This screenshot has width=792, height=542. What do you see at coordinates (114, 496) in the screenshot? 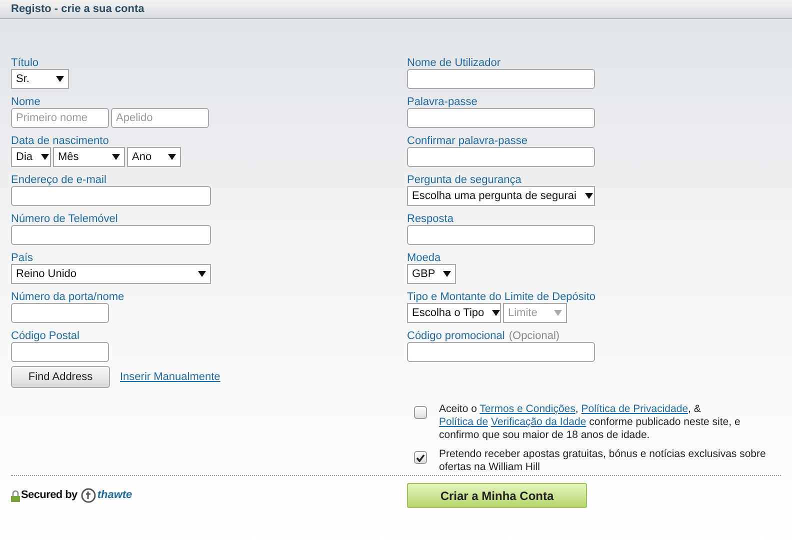
I see `brand-logo-text: thawte` at bounding box center [114, 496].